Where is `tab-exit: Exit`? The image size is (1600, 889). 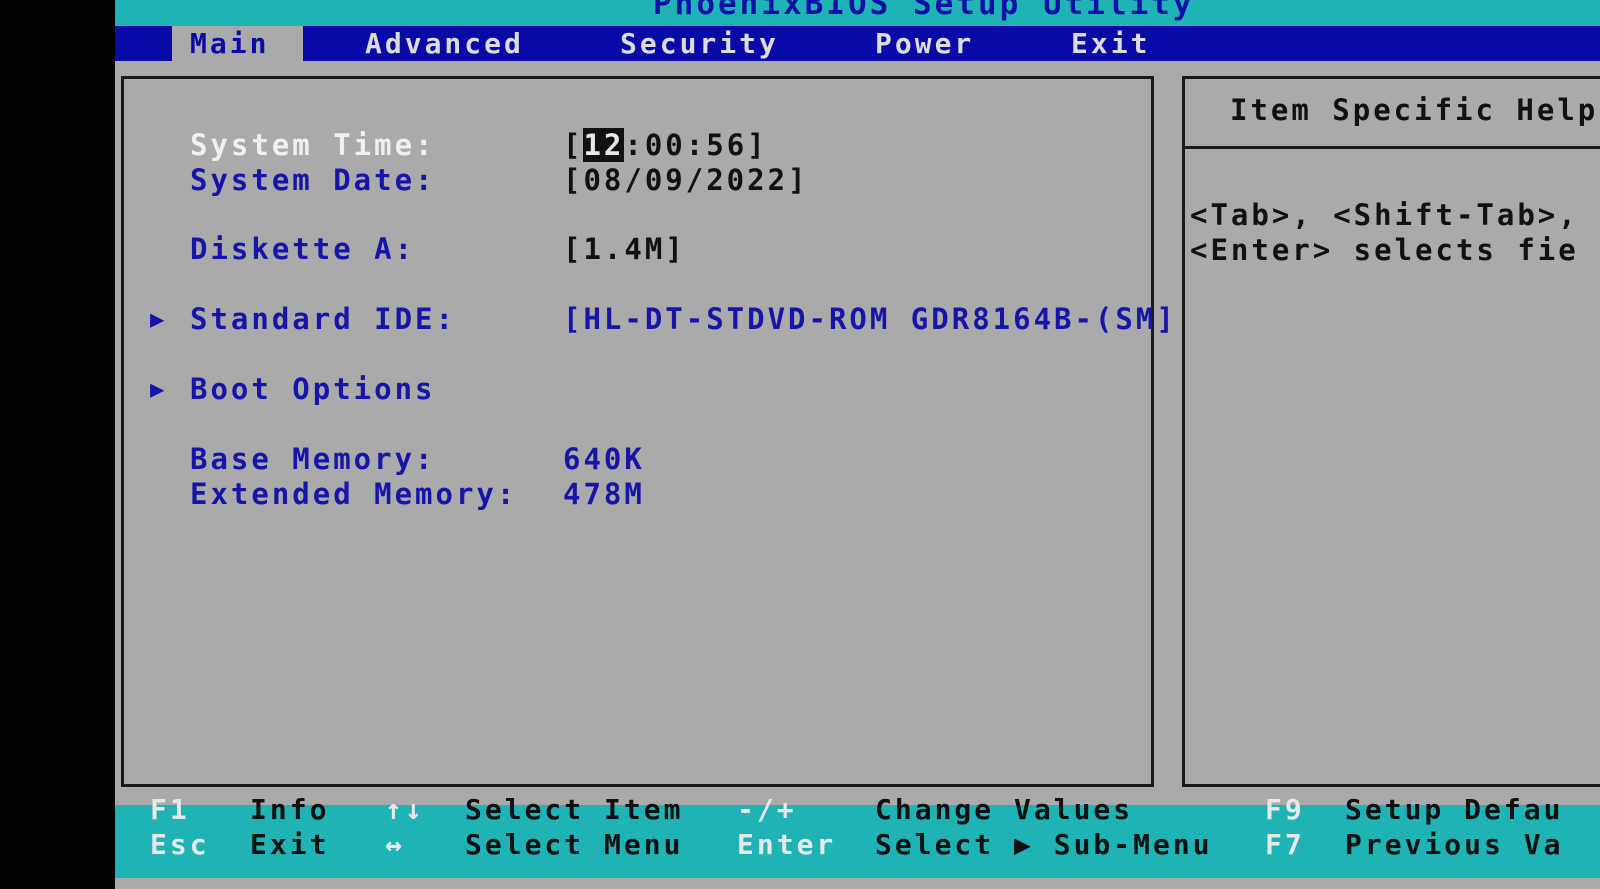
tab-exit: Exit is located at coordinates (1110, 43).